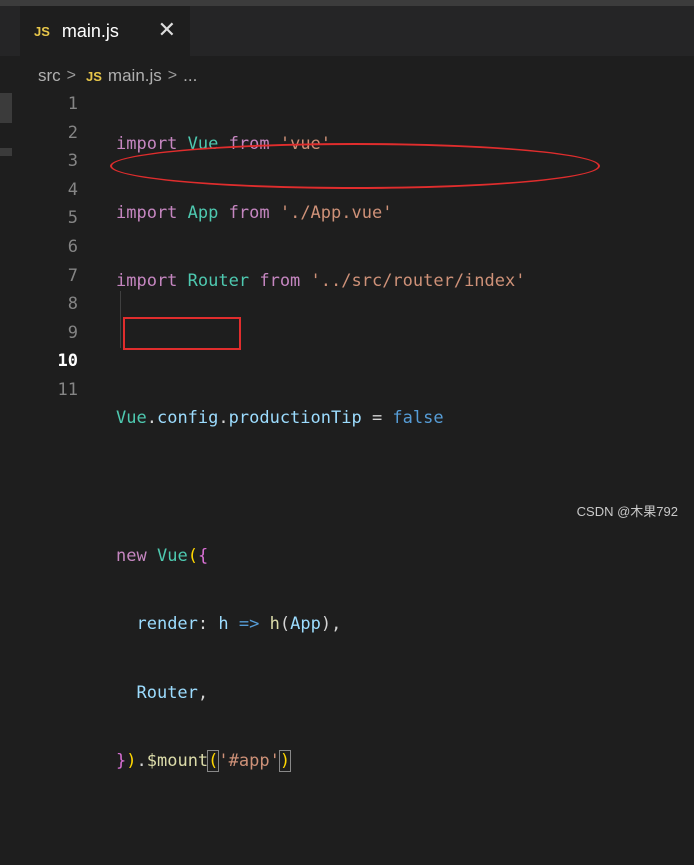 This screenshot has width=694, height=865. I want to click on code-line-3: import Router from '../src/router/index', so click(320, 281).